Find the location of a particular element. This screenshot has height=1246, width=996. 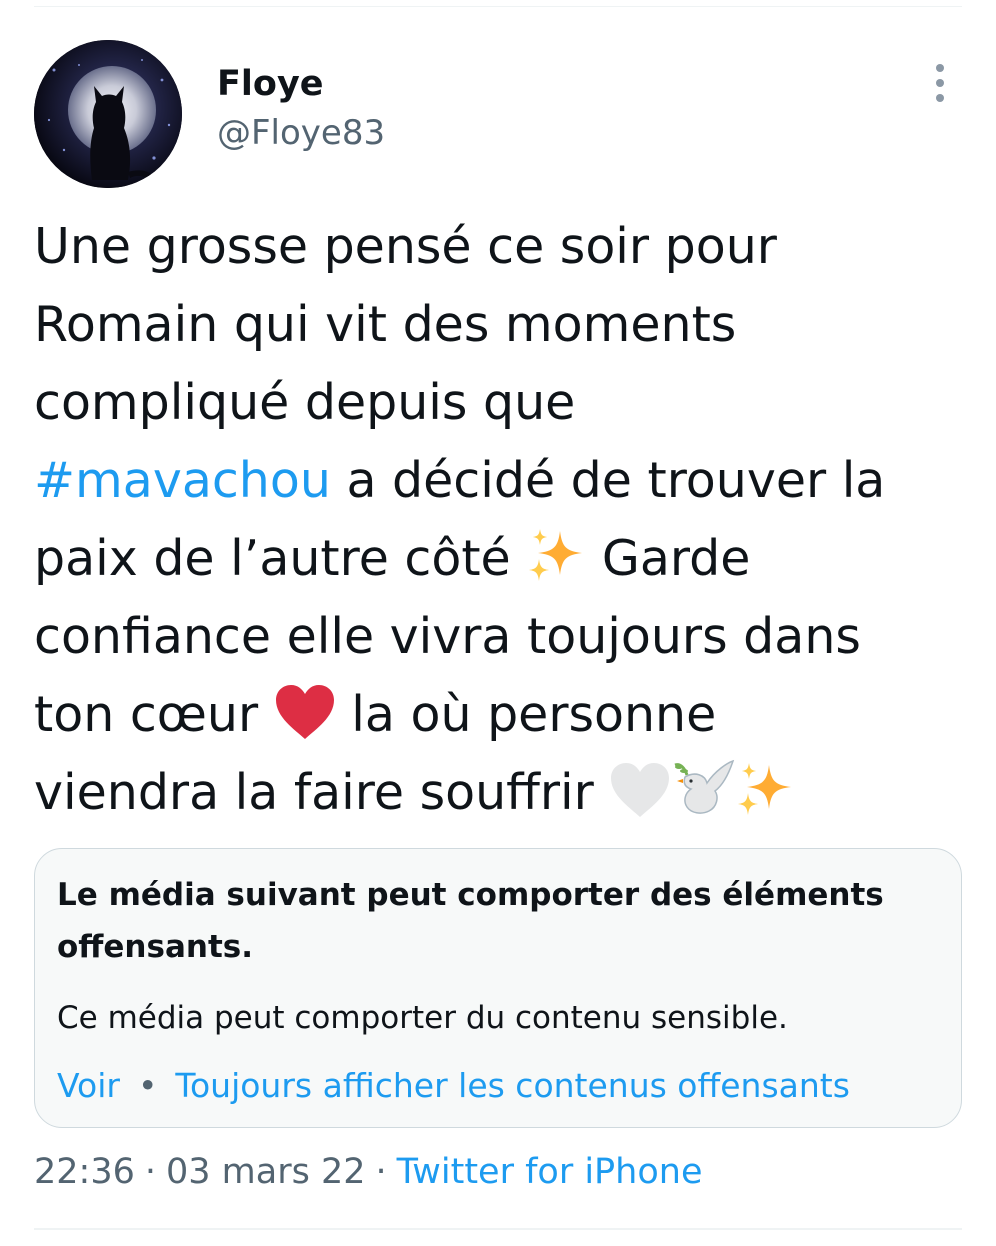

tweet-source-link: Twitter for iPhone is located at coordinates (550, 1172).